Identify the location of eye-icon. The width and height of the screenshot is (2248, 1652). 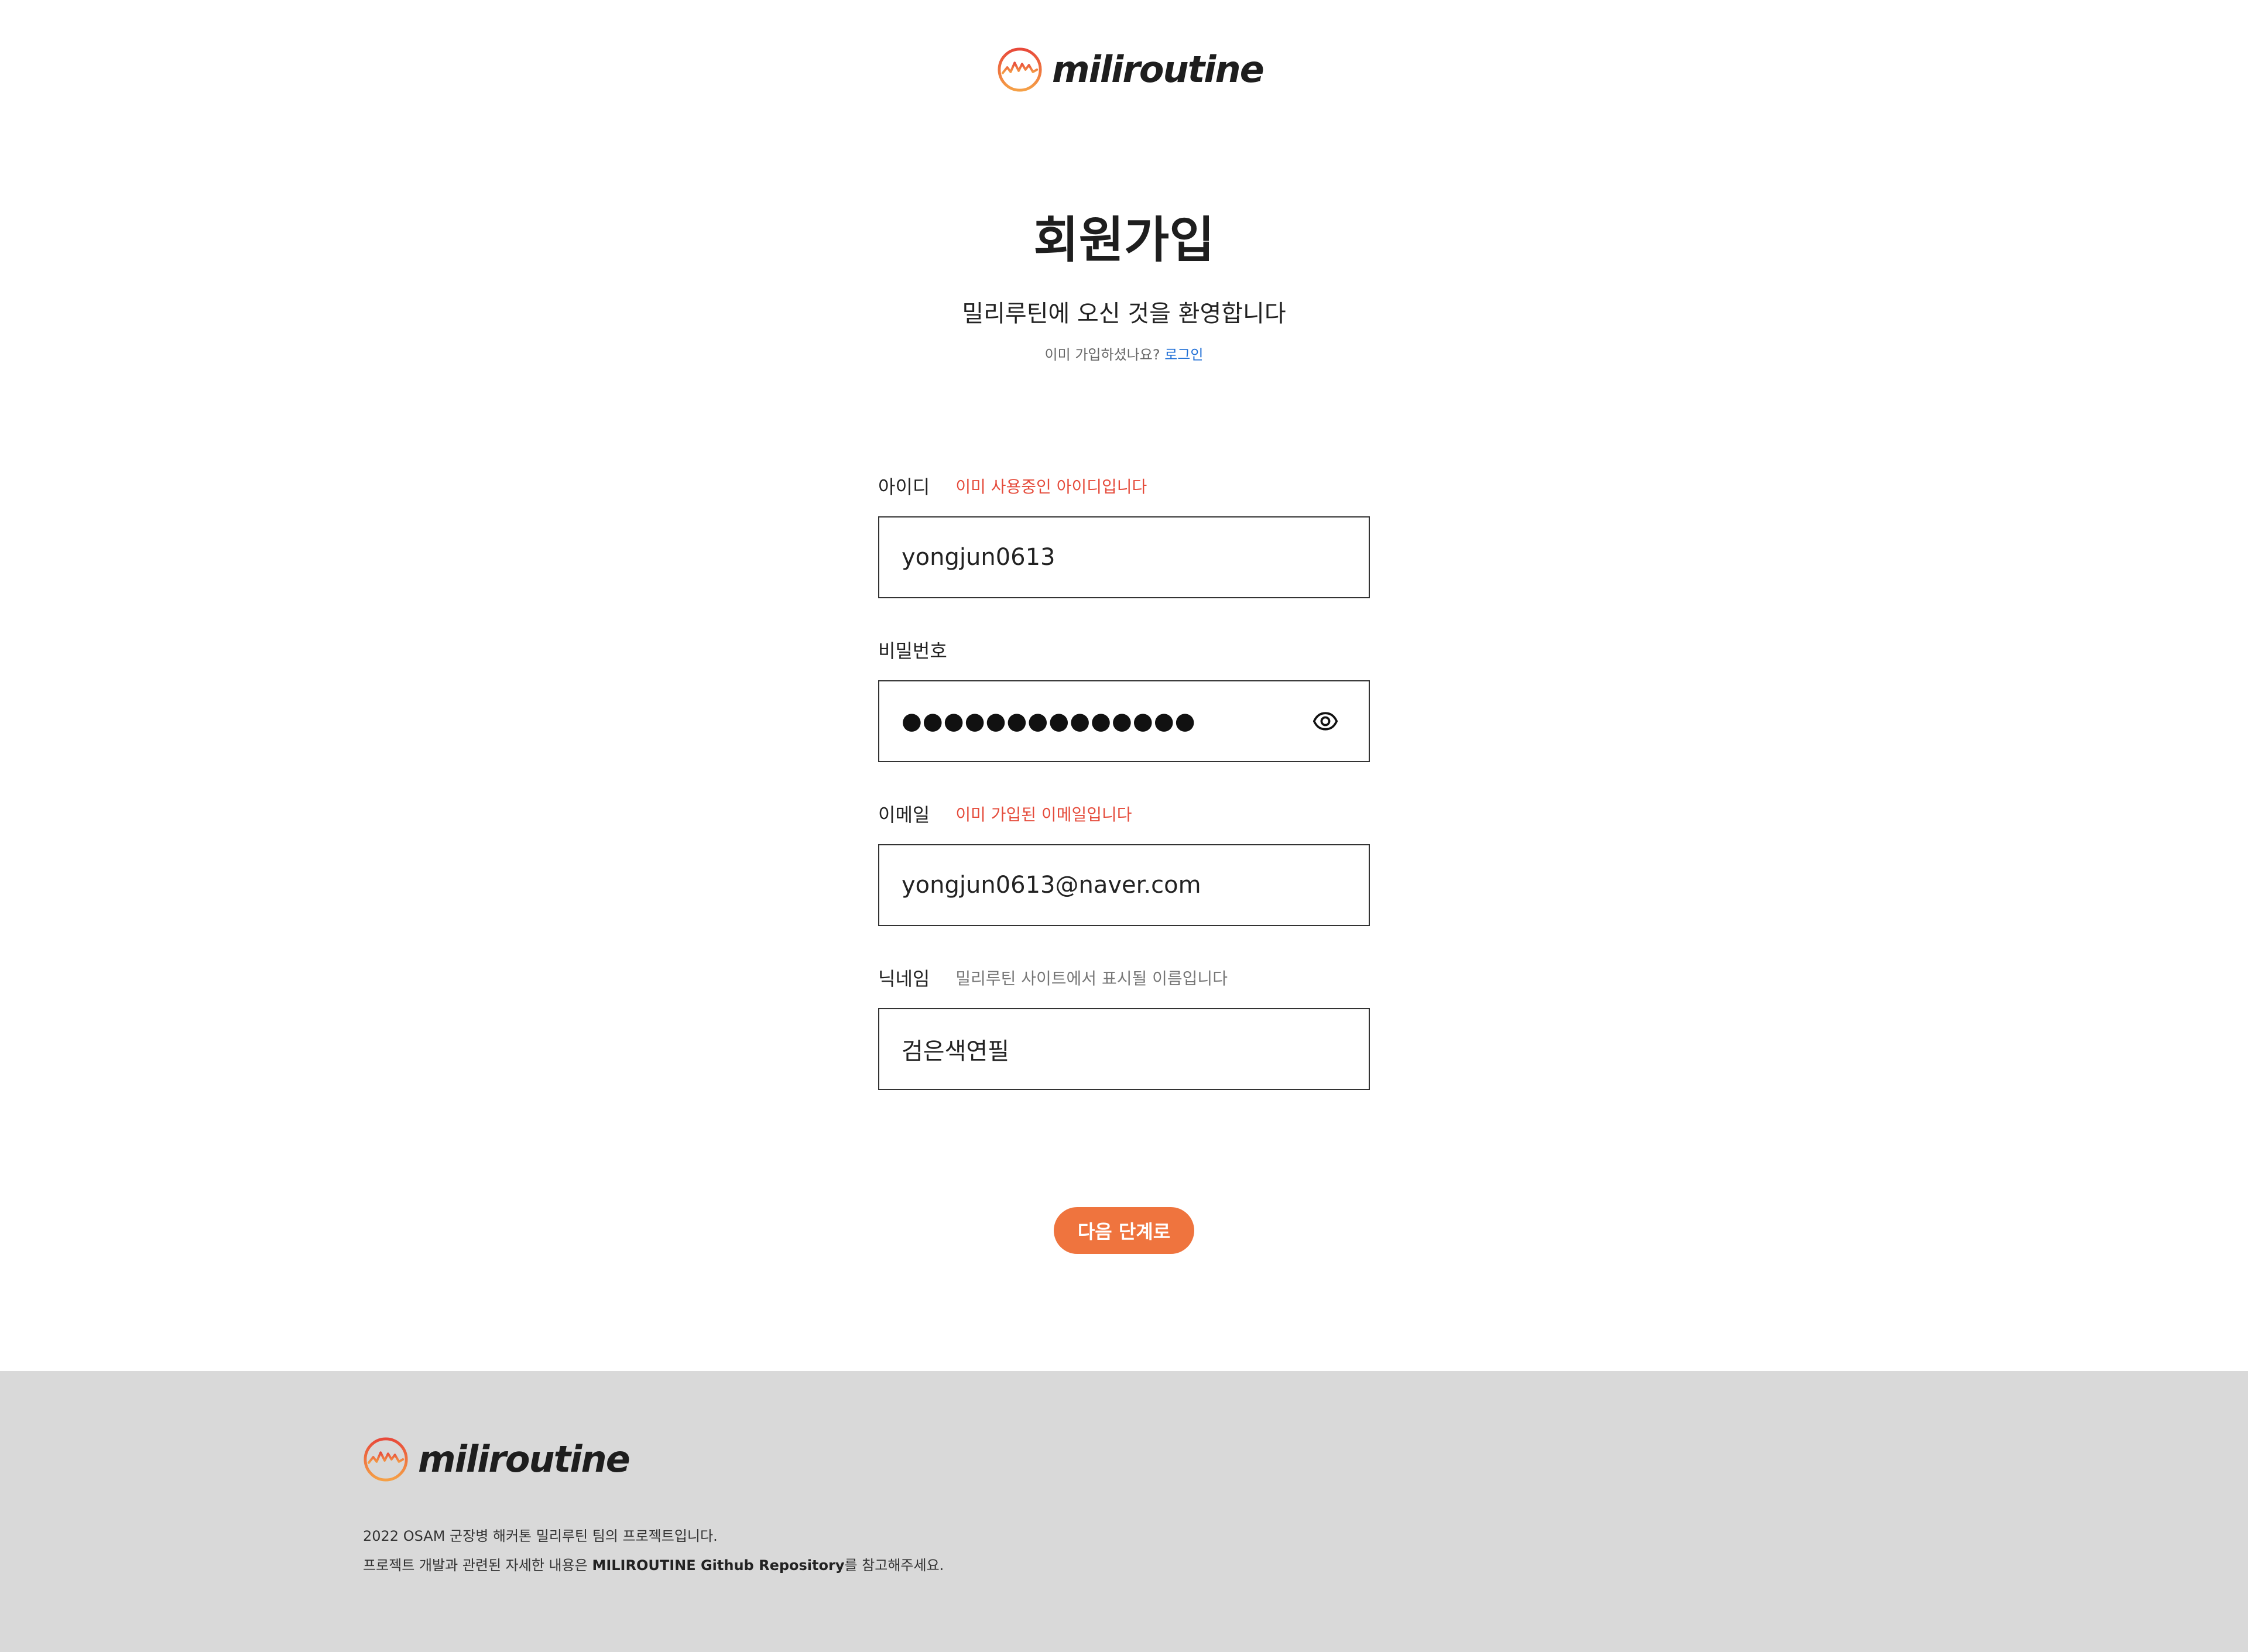
(1325, 721).